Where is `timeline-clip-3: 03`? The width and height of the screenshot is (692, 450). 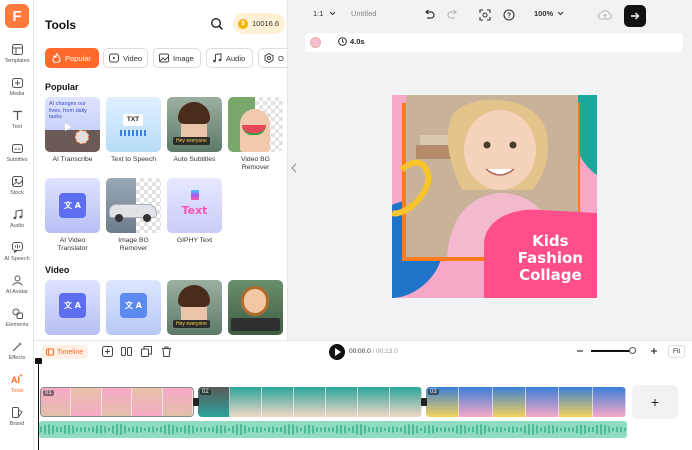 timeline-clip-3: 03 is located at coordinates (526, 402).